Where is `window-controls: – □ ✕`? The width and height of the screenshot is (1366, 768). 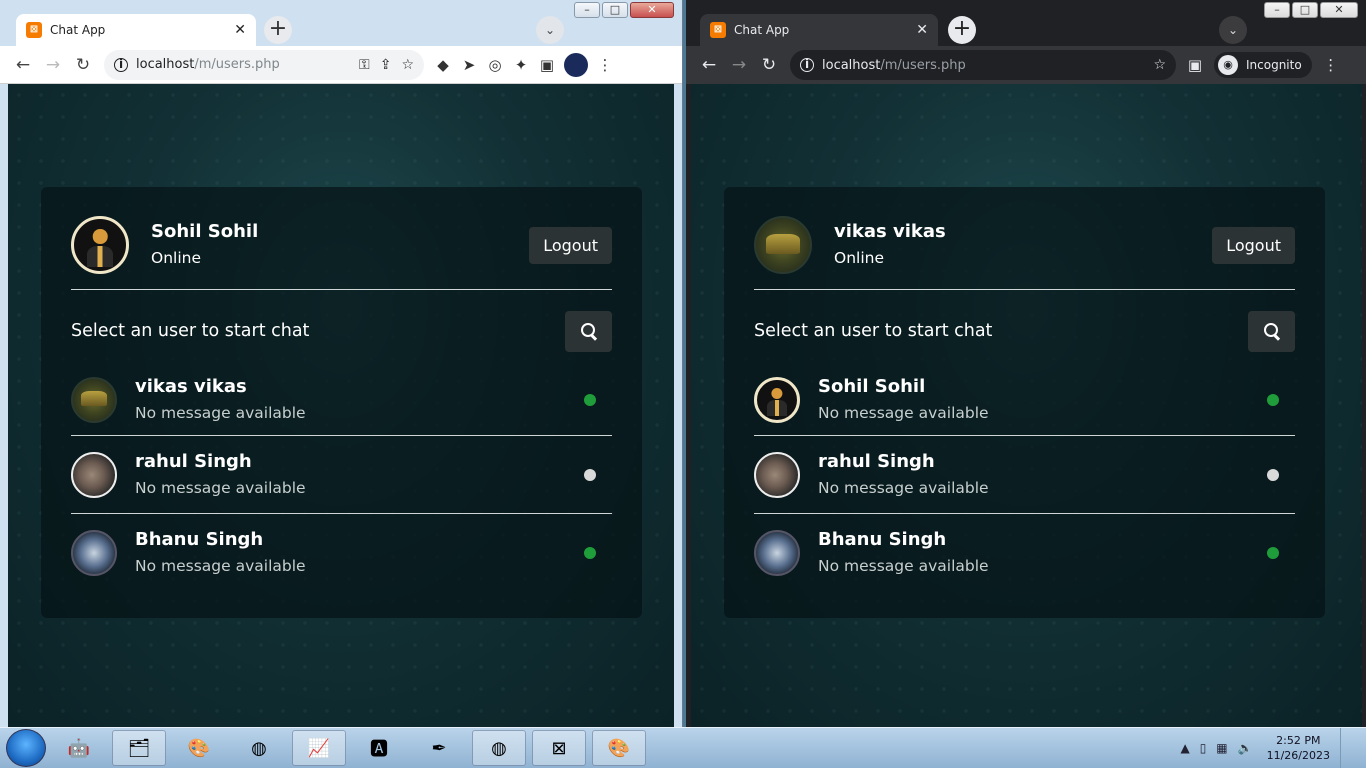
window-controls: – □ ✕ is located at coordinates (1311, 10).